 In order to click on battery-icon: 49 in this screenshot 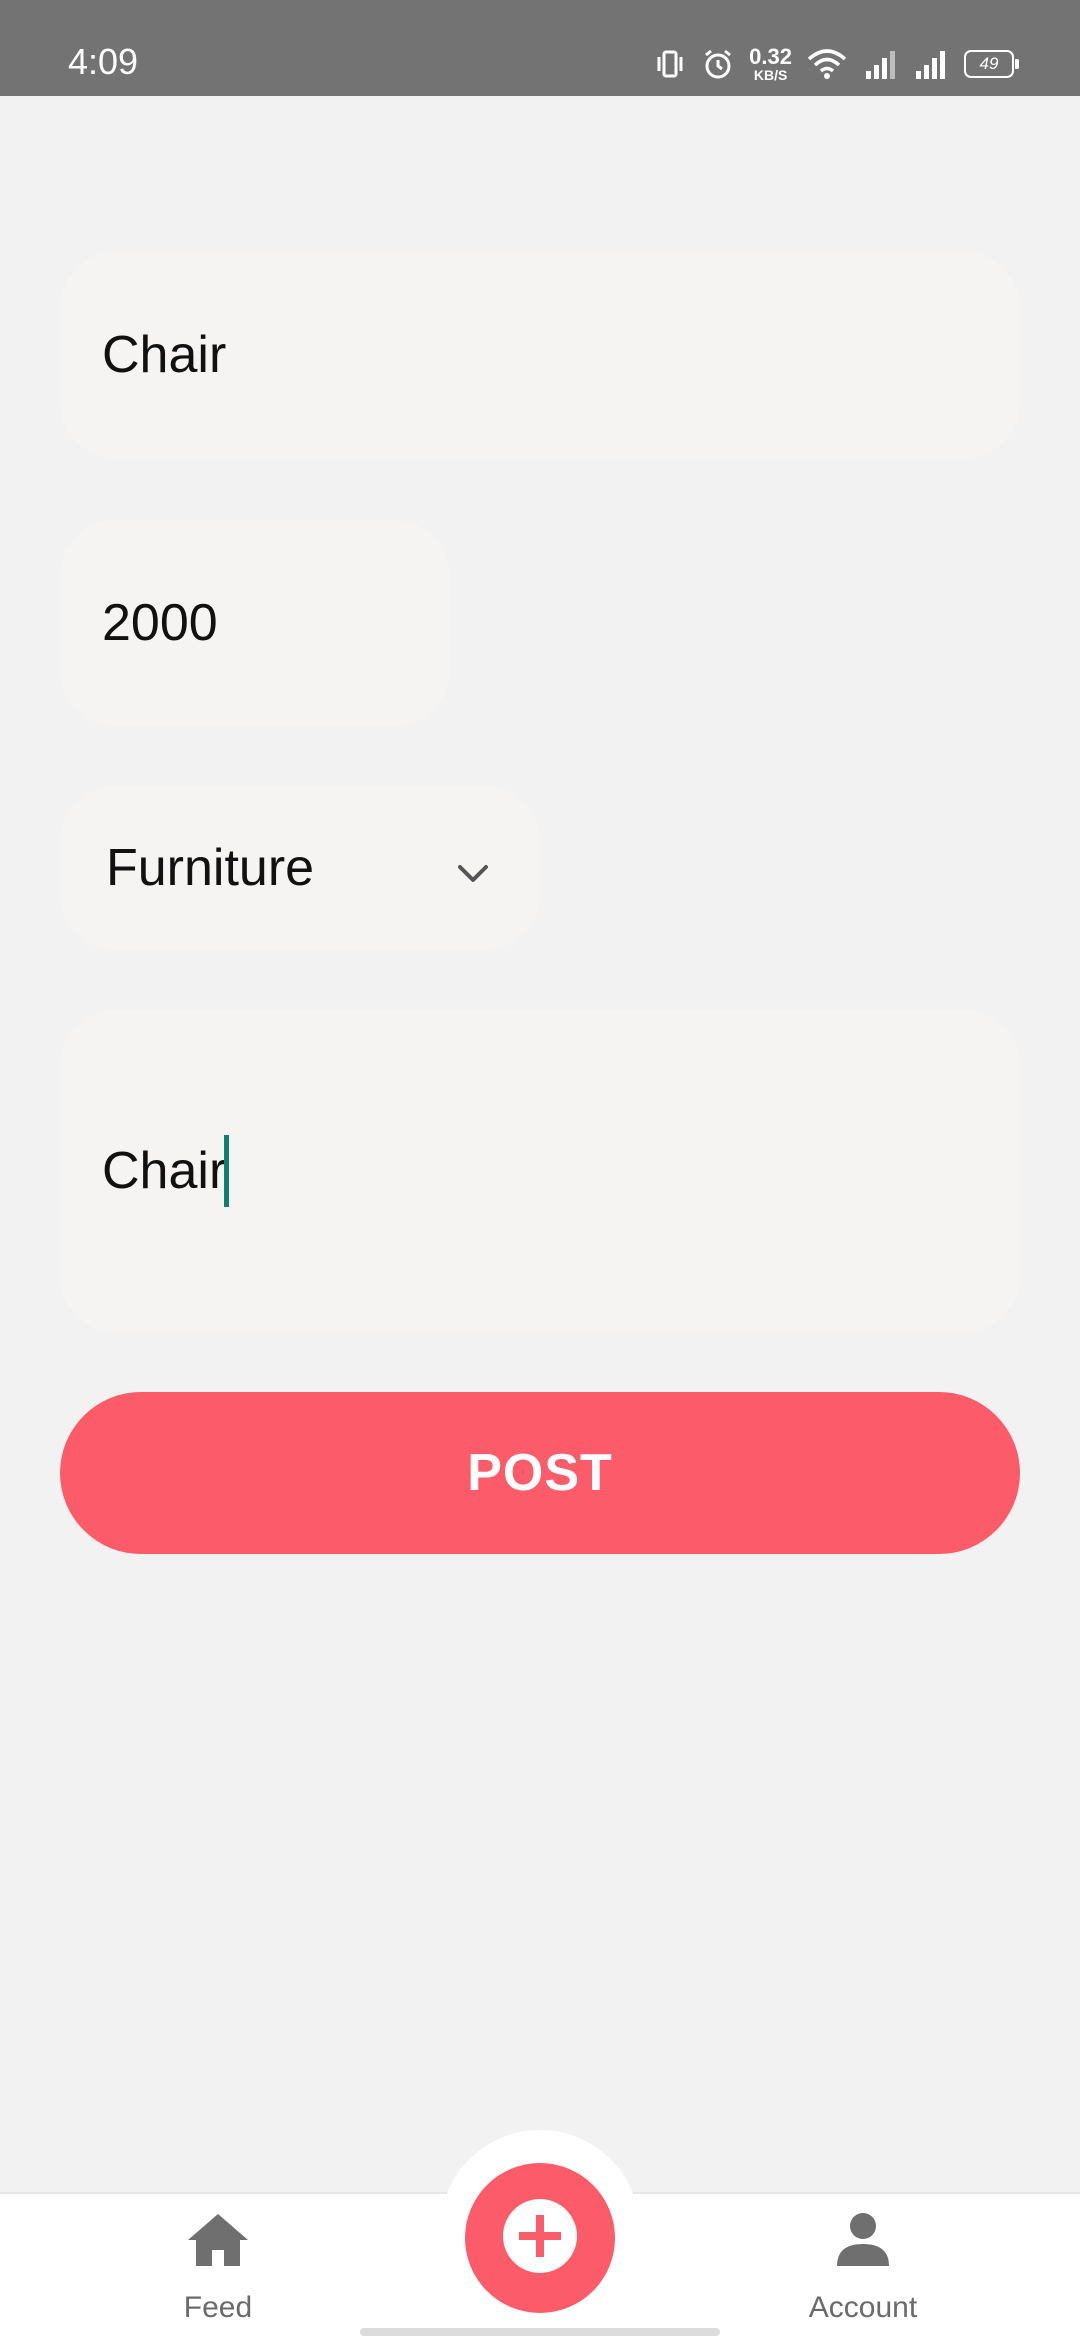, I will do `click(991, 64)`.